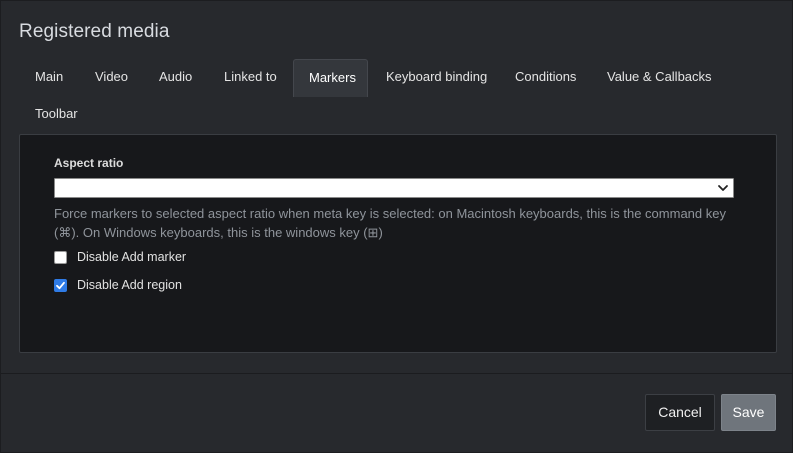 The width and height of the screenshot is (793, 453). Describe the element at coordinates (132, 257) in the screenshot. I see `disable-add-marker-label: Disable Add marker` at that location.